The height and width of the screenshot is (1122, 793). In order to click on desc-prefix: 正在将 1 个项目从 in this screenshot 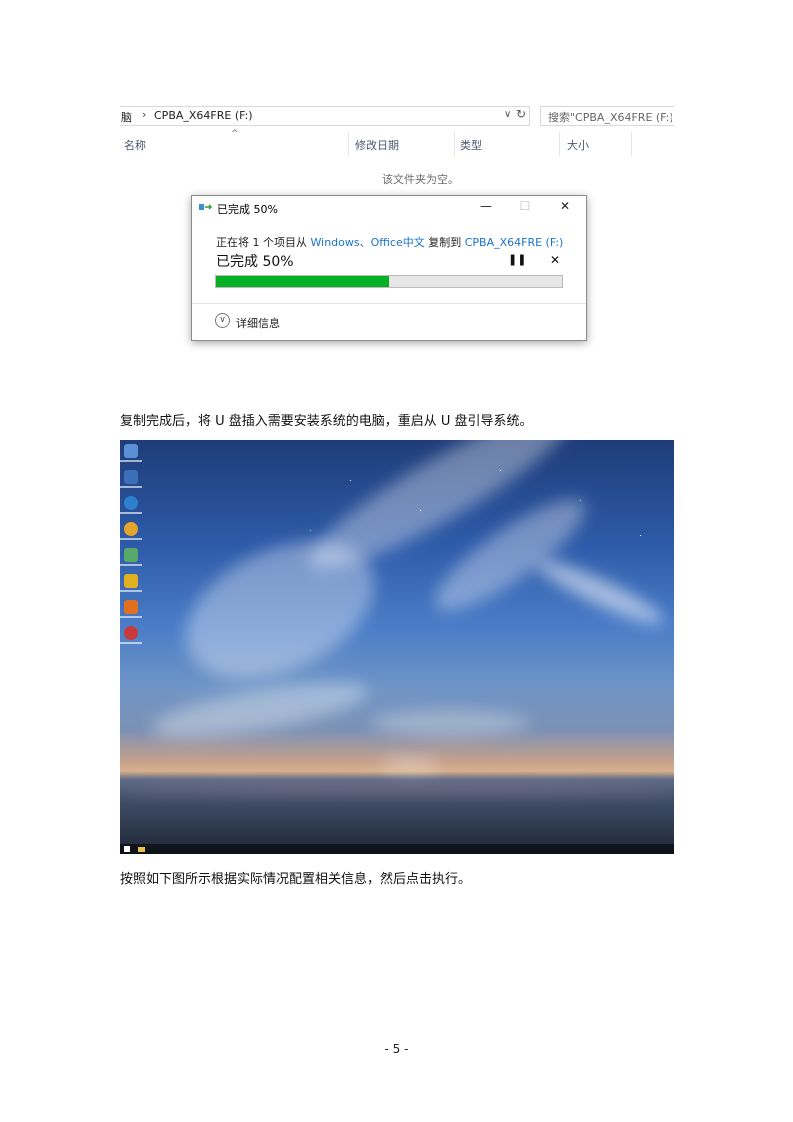, I will do `click(263, 242)`.